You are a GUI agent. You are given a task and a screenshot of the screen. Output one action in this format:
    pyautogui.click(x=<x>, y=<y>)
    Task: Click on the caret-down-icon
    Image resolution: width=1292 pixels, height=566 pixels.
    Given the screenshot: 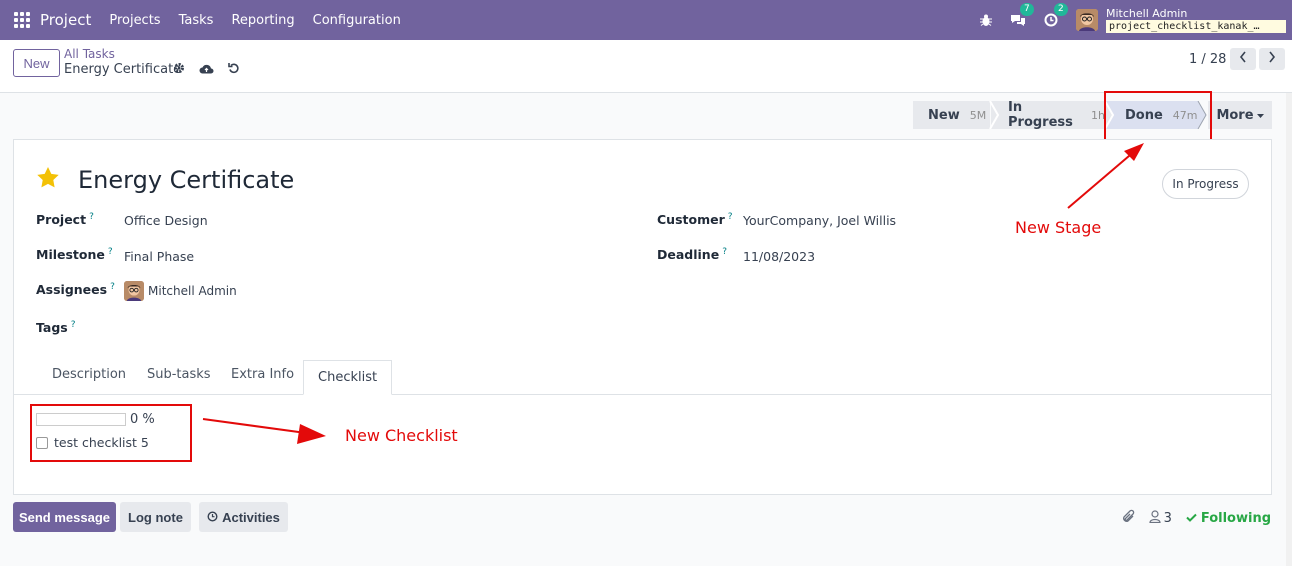 What is the action you would take?
    pyautogui.click(x=1260, y=115)
    